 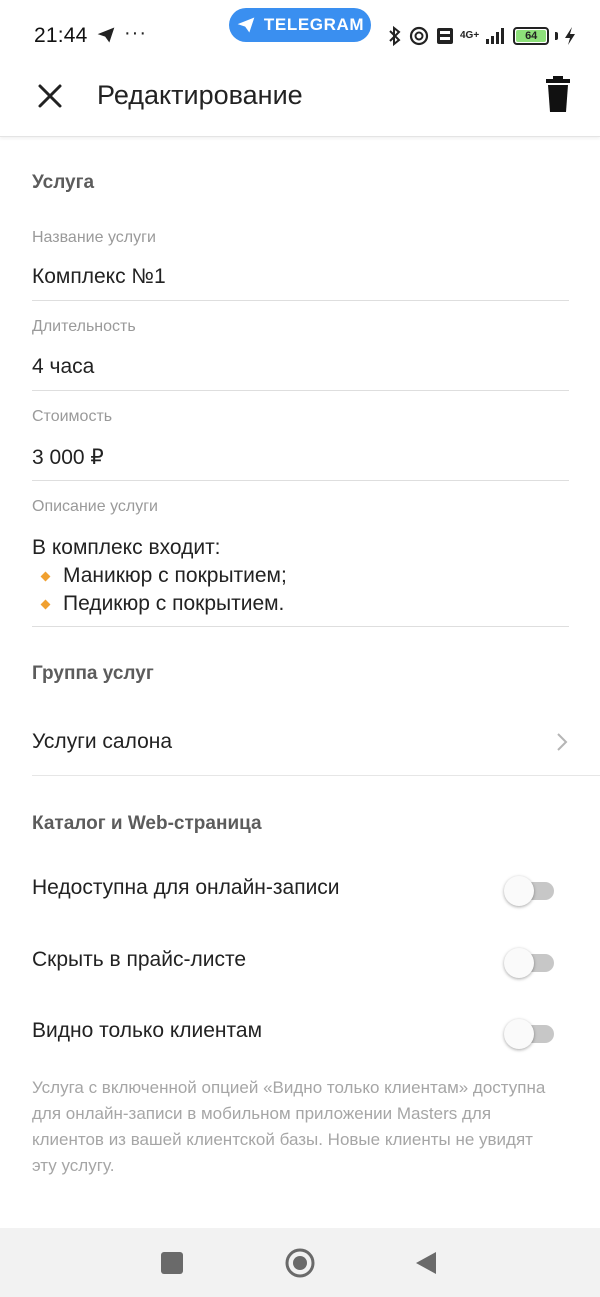 I want to click on toggle-label: Скрыть в прайс-листе, so click(x=139, y=959).